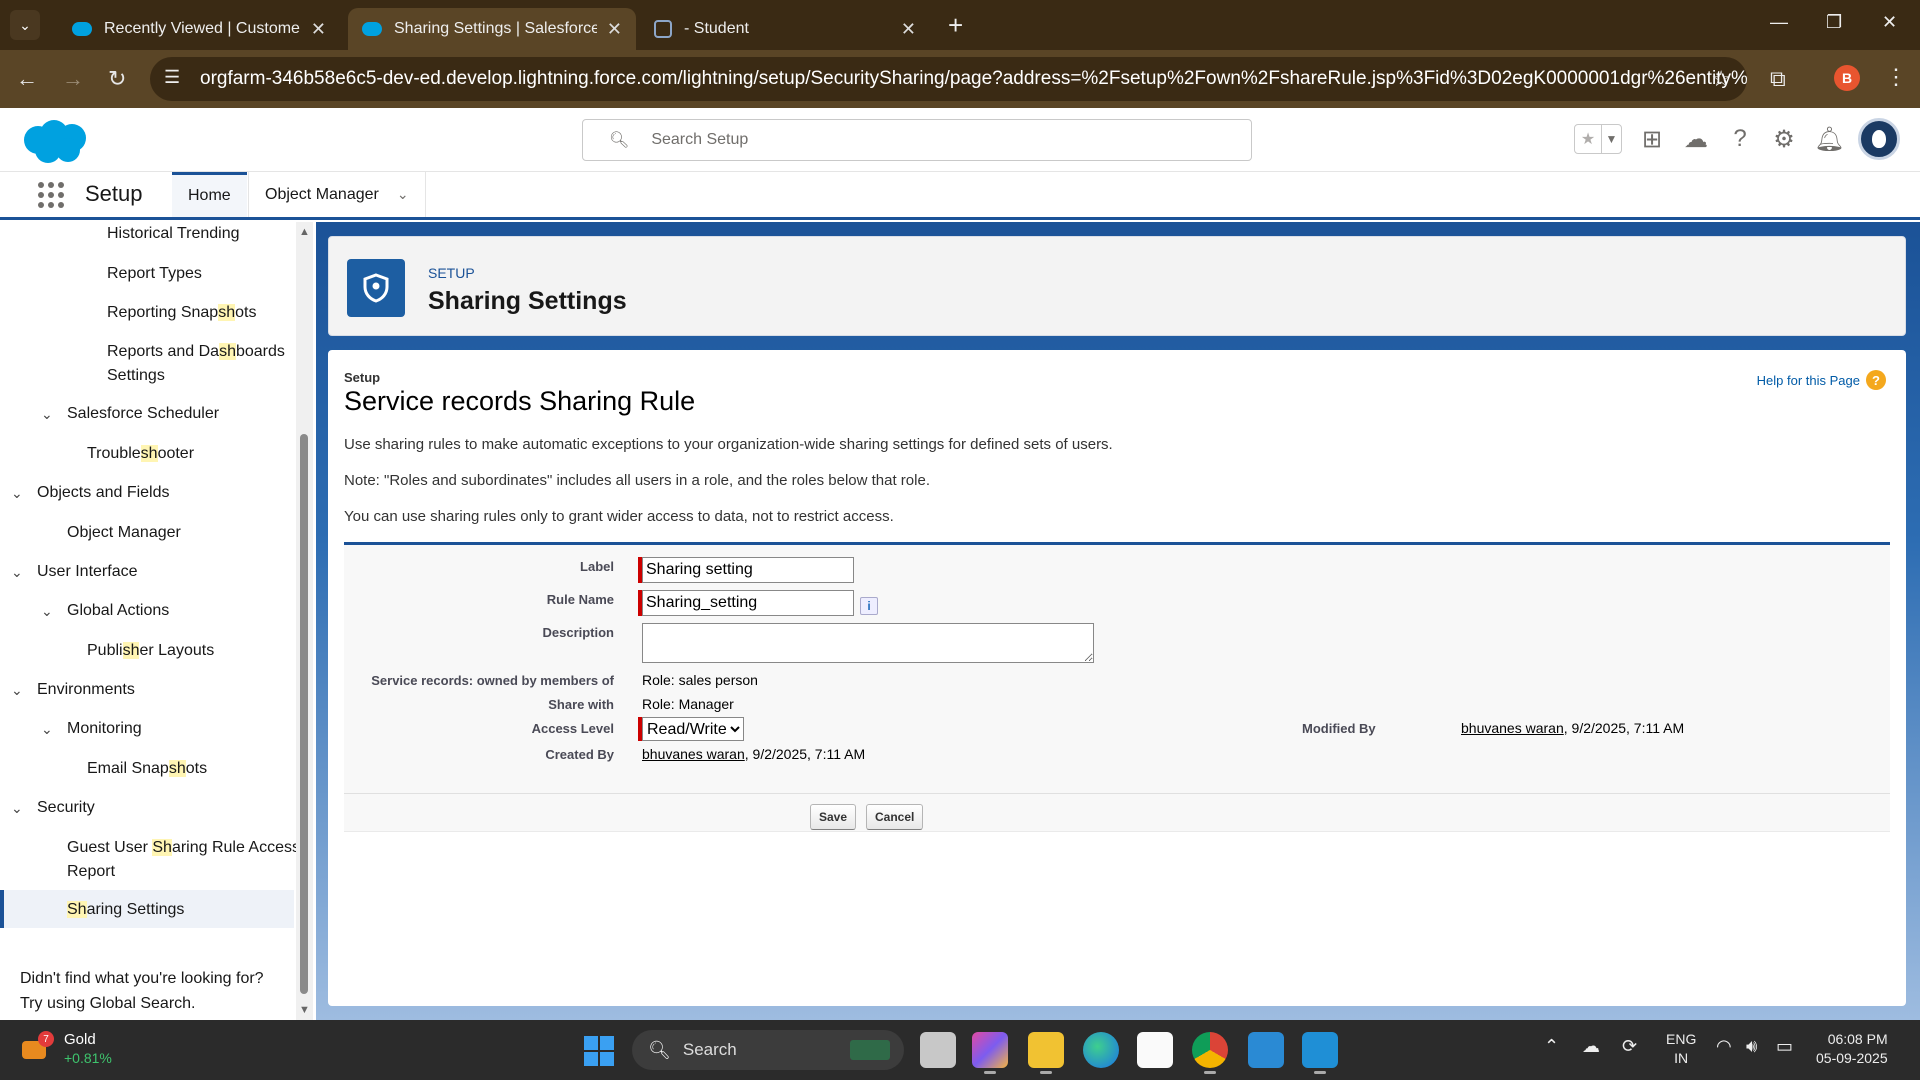  What do you see at coordinates (90, 493) in the screenshot?
I see `sidebar-item-objects-and-fields: ⌄ Objects and Fields` at bounding box center [90, 493].